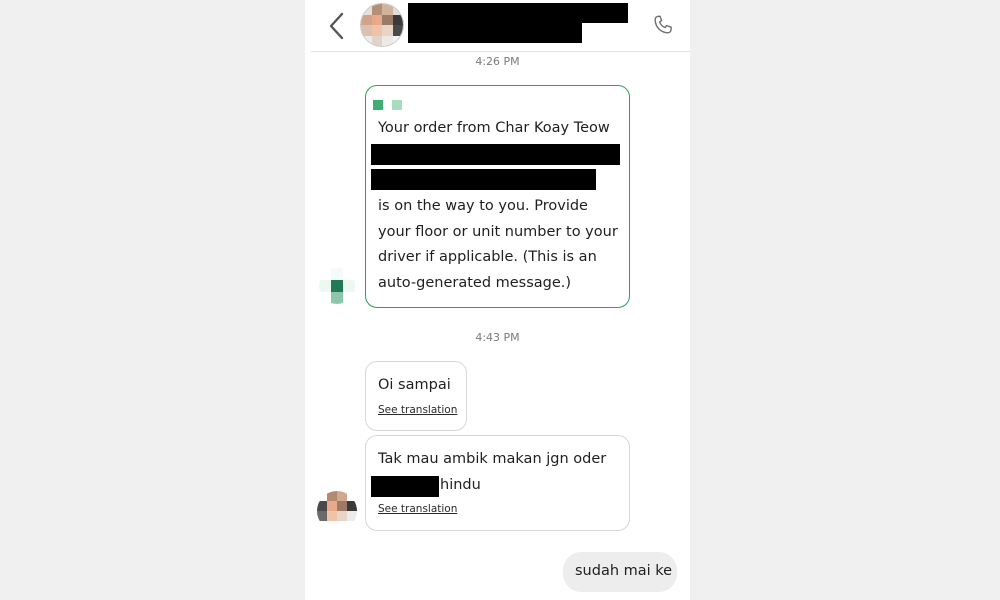 This screenshot has height=600, width=1000. Describe the element at coordinates (337, 511) in the screenshot. I see `sender-avatar` at that location.